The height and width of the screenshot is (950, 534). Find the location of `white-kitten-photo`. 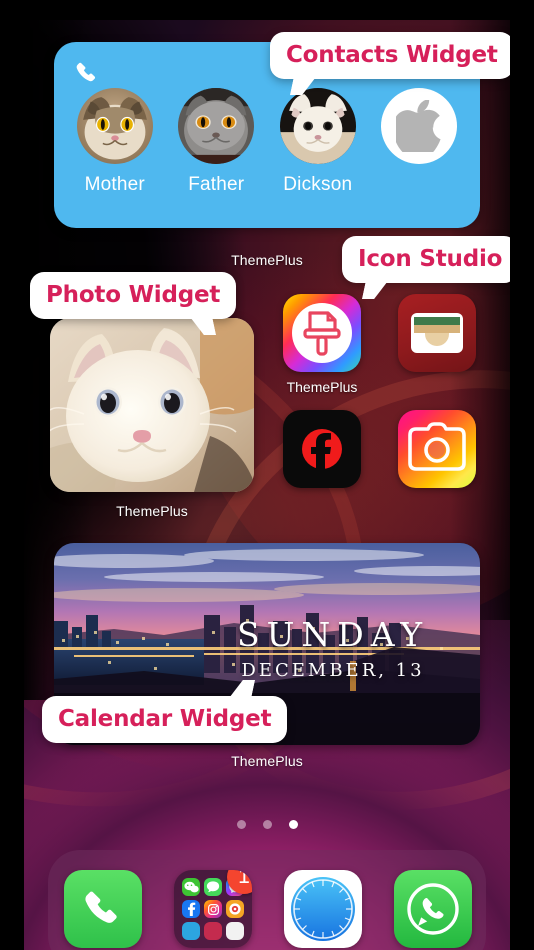

white-kitten-photo is located at coordinates (152, 405).